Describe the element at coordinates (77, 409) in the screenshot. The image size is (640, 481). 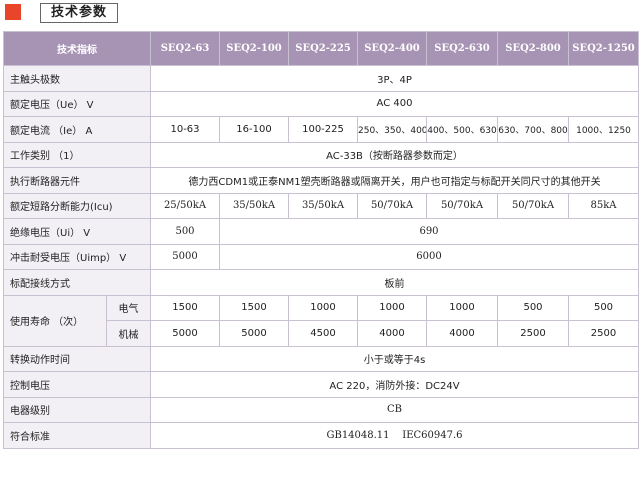
I see `row-label: 电器级别` at that location.